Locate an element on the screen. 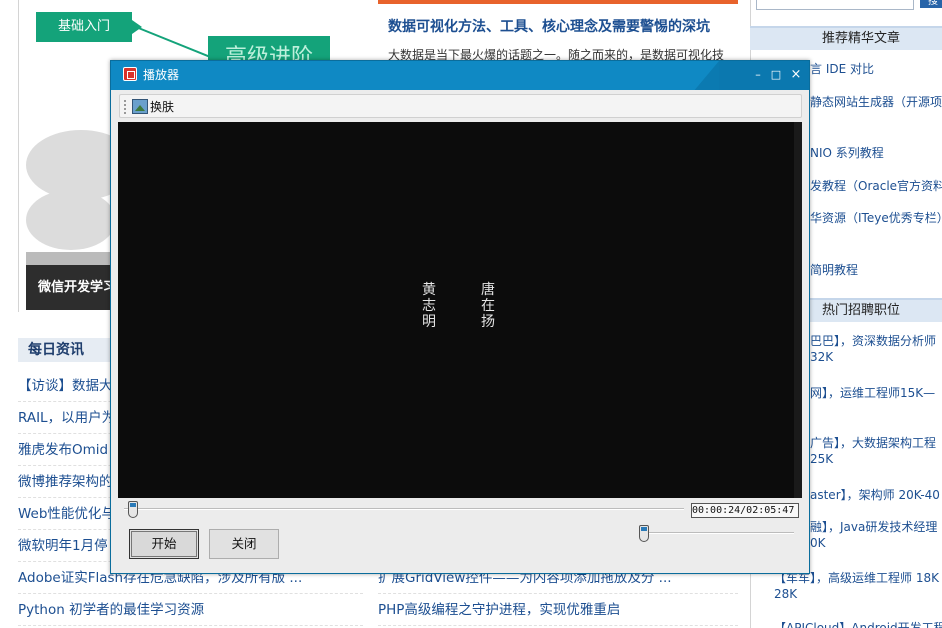 This screenshot has height=628, width=942. volume-track is located at coordinates (716, 533).